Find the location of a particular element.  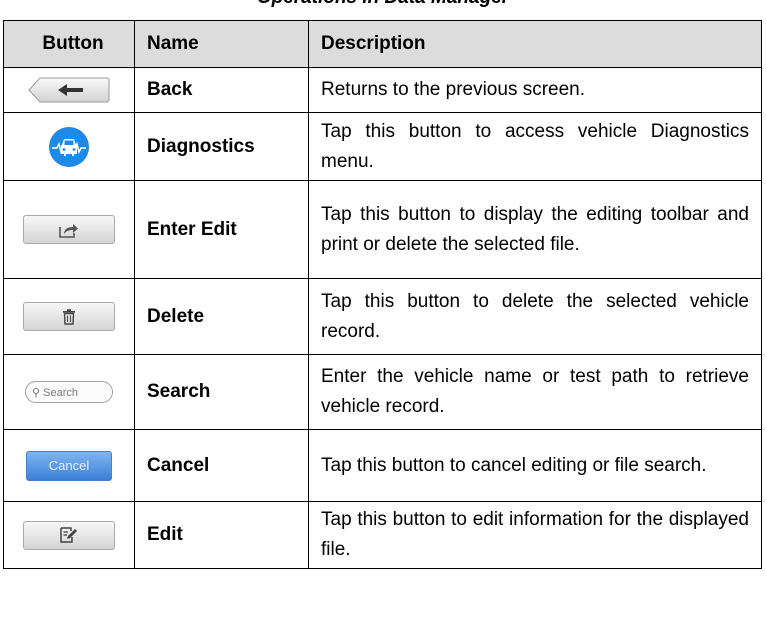

search-field: ⚲ Search is located at coordinates (69, 392).